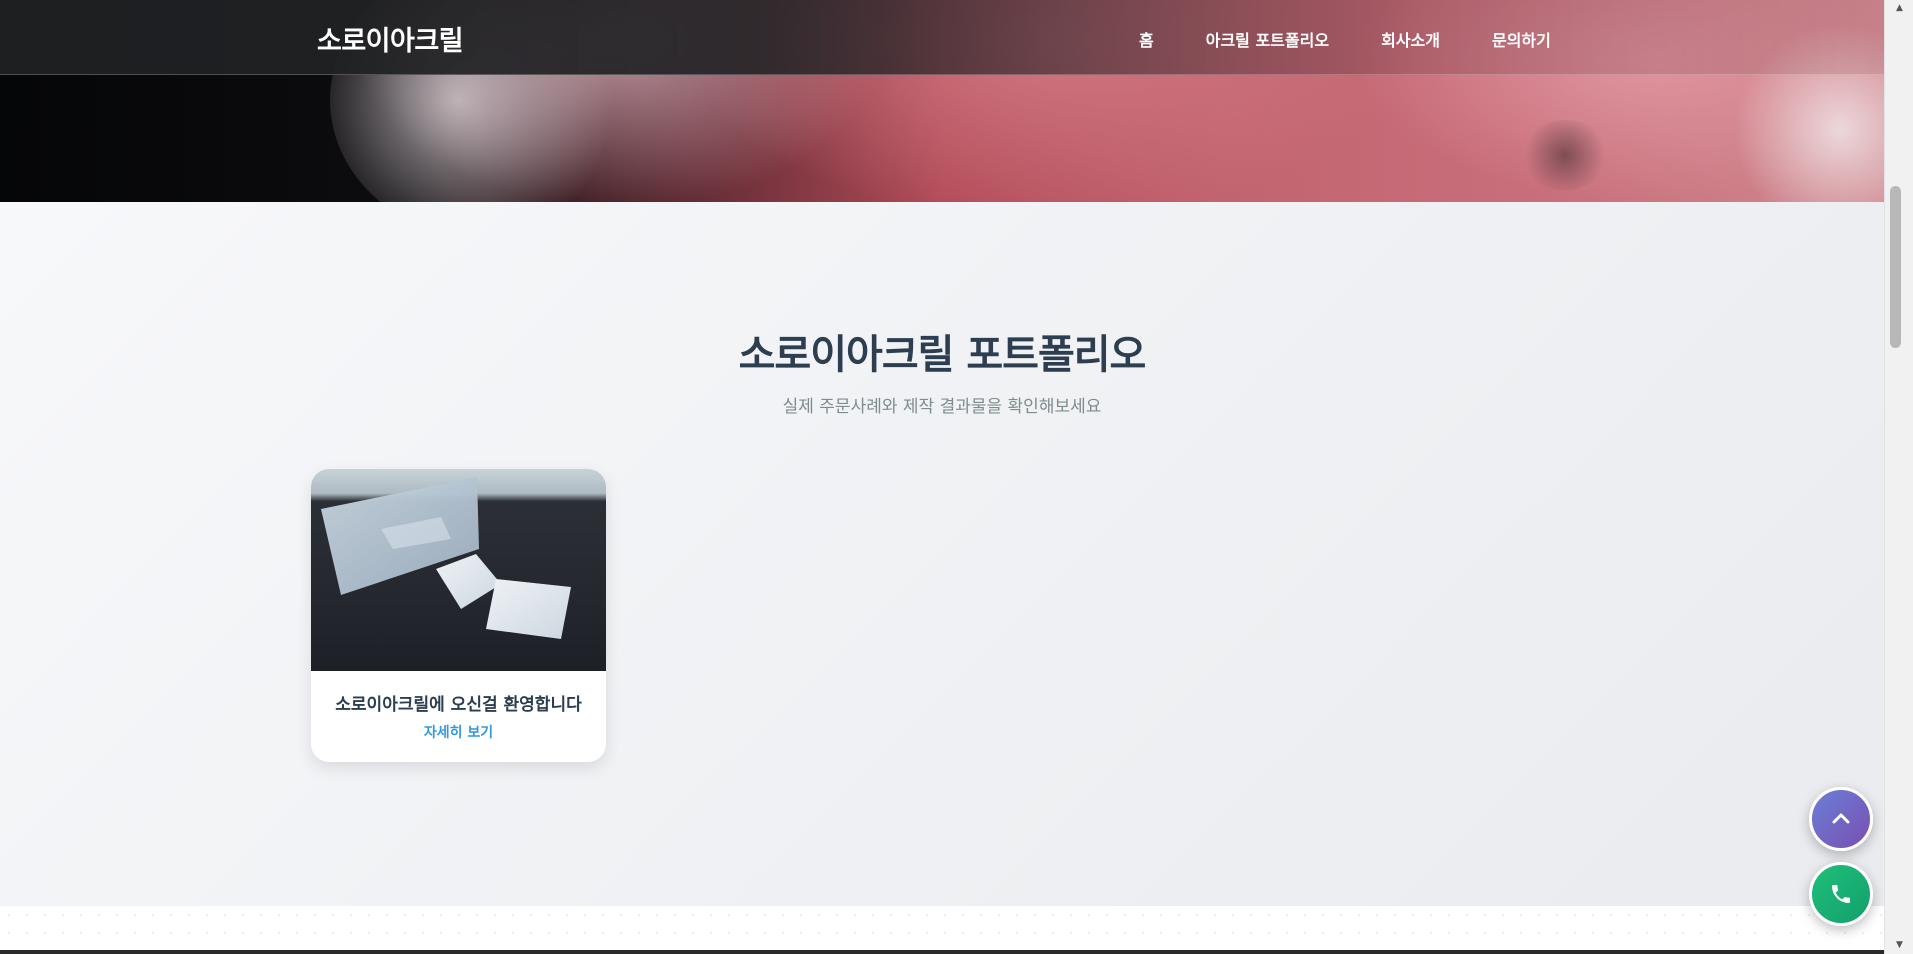 This screenshot has height=954, width=1913. I want to click on nav-item-home: 홈, so click(1146, 39).